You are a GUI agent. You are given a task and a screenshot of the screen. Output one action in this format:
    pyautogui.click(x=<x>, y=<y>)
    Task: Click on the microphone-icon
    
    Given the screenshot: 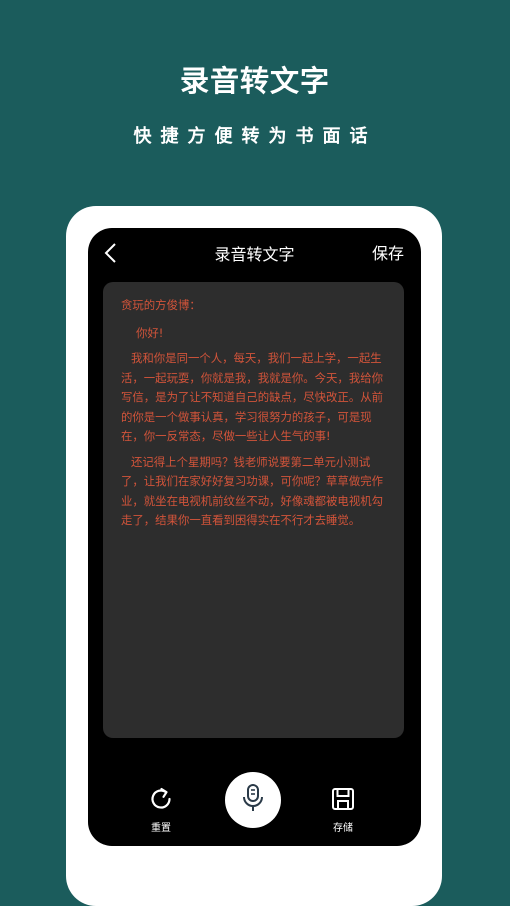 What is the action you would take?
    pyautogui.click(x=253, y=800)
    